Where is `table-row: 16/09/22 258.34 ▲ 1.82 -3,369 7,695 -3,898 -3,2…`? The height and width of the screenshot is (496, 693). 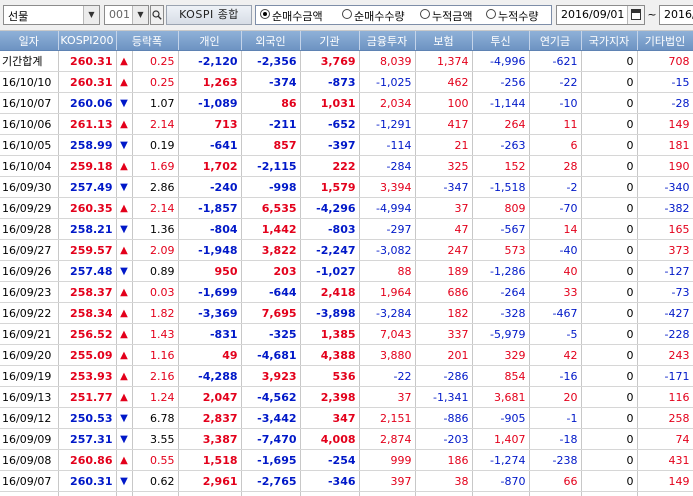
table-row: 16/09/22 258.34 ▲ 1.82 -3,369 7,695 -3,898 -3,2… is located at coordinates (346, 313).